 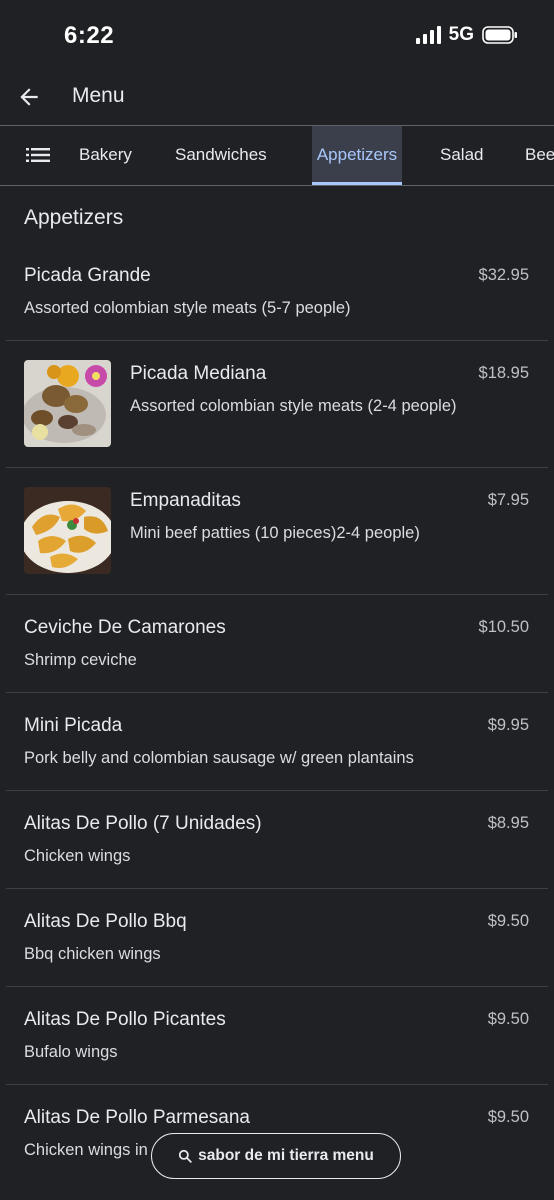 I want to click on search-chip-label: sabor de mi tierra menu, so click(x=286, y=1155).